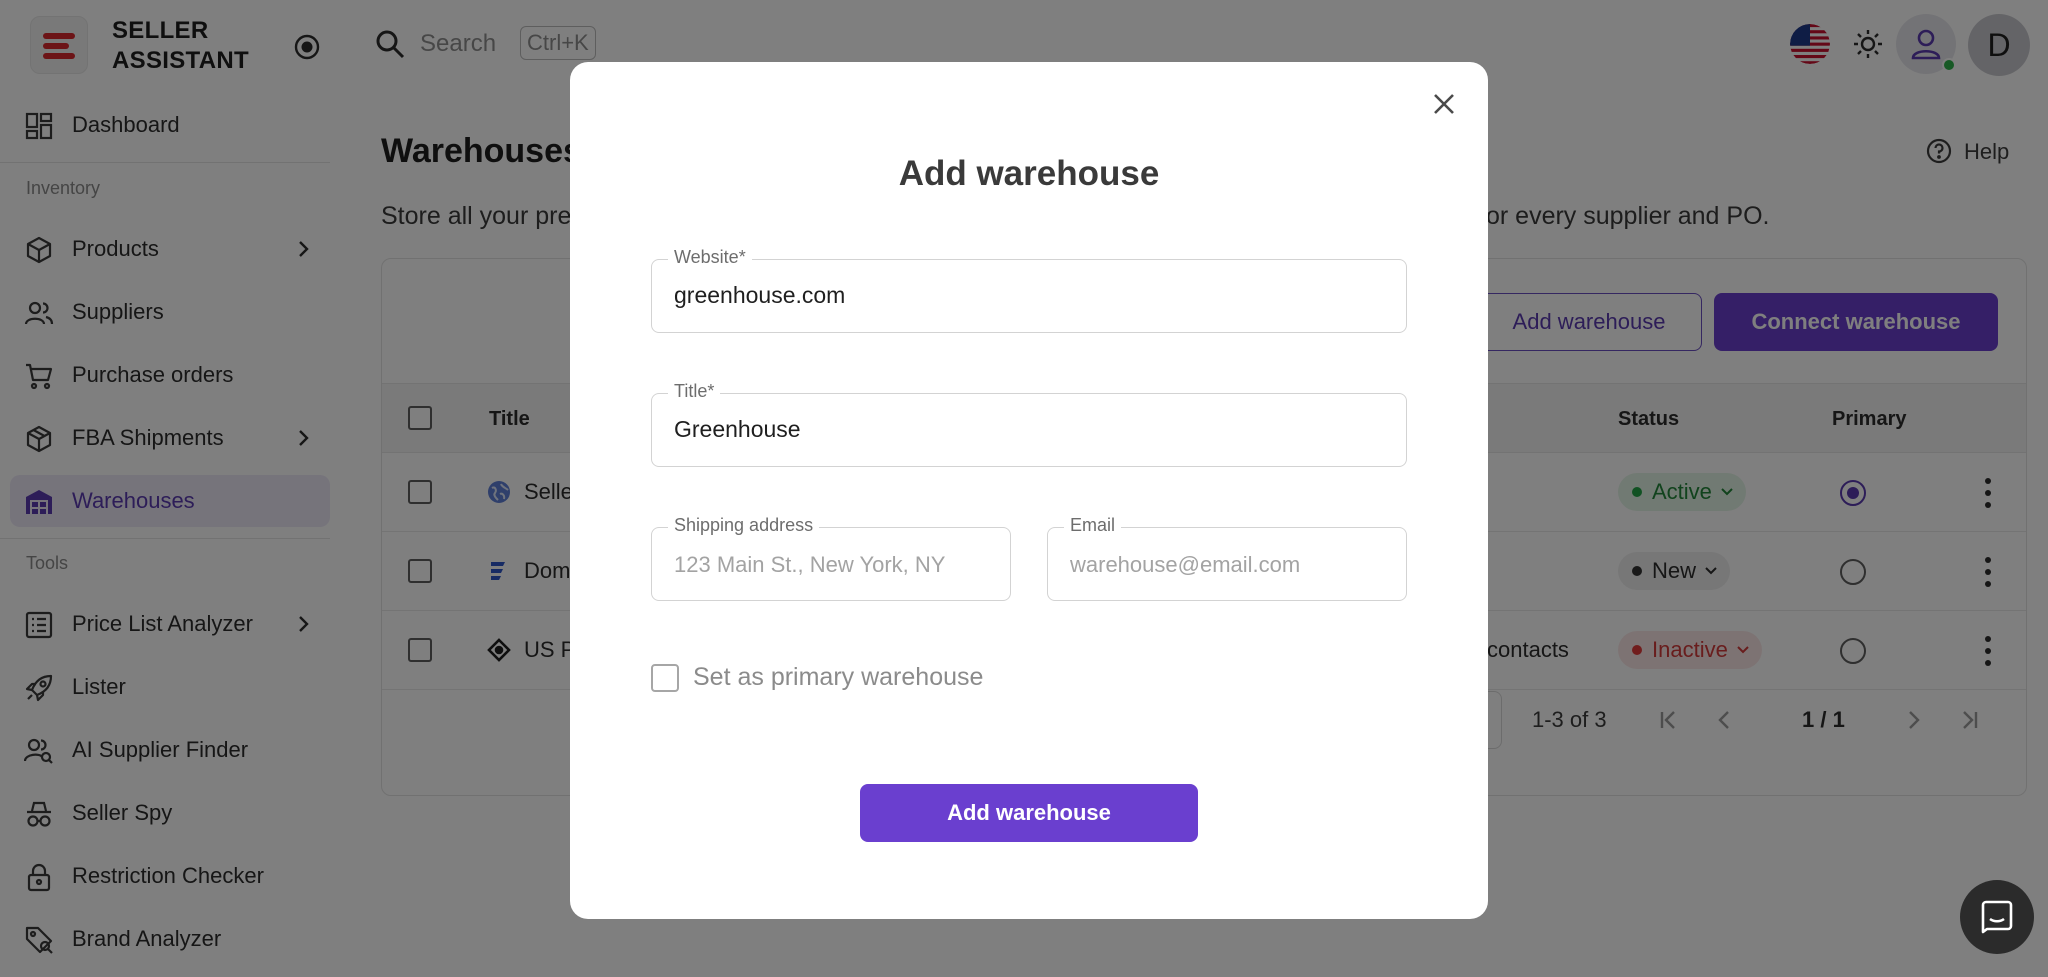 This screenshot has height=977, width=2048. What do you see at coordinates (1444, 104) in the screenshot?
I see `close-icon` at bounding box center [1444, 104].